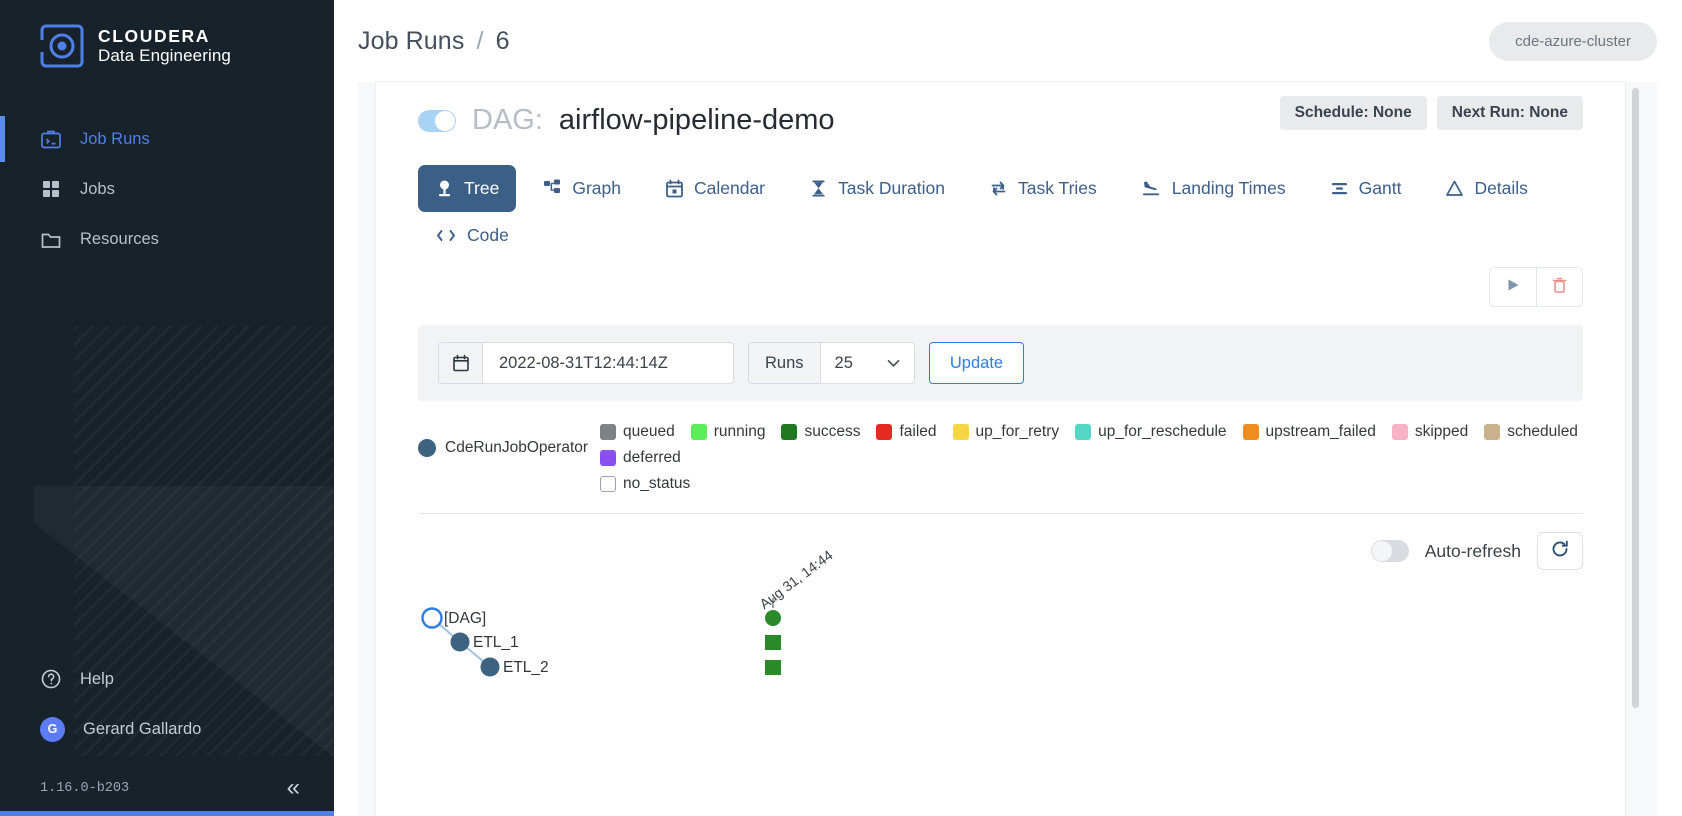 Image resolution: width=1682 pixels, height=816 pixels. I want to click on cluster-badge: cde-azure-cluster, so click(1573, 41).